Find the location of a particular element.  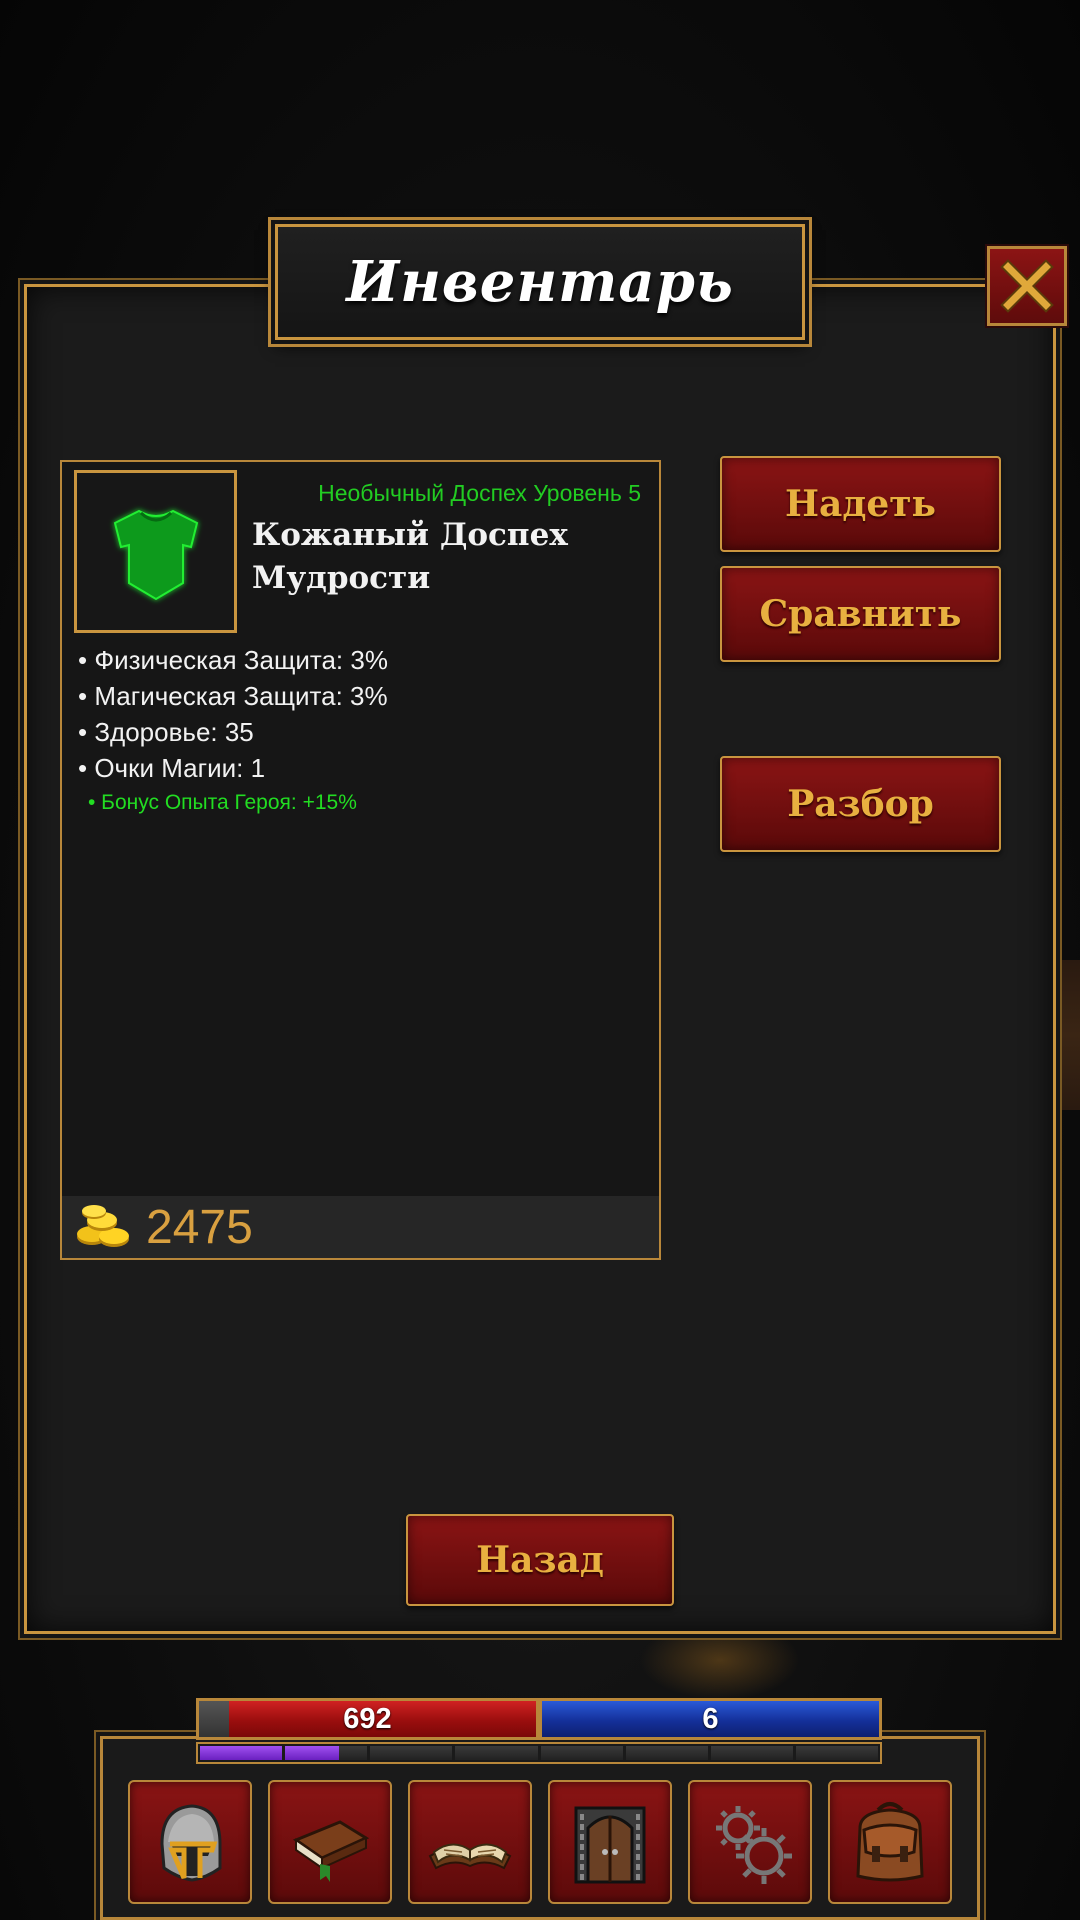

page-title: Инвентарь is located at coordinates (540, 282).